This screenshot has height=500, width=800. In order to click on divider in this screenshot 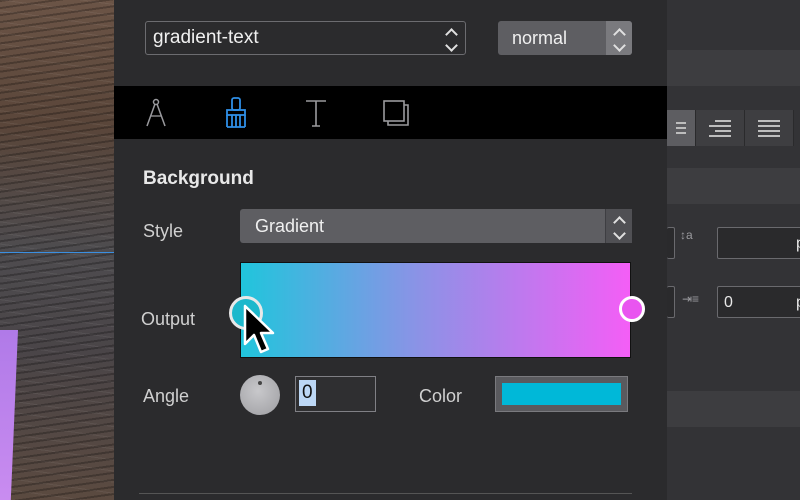, I will do `click(385, 493)`.